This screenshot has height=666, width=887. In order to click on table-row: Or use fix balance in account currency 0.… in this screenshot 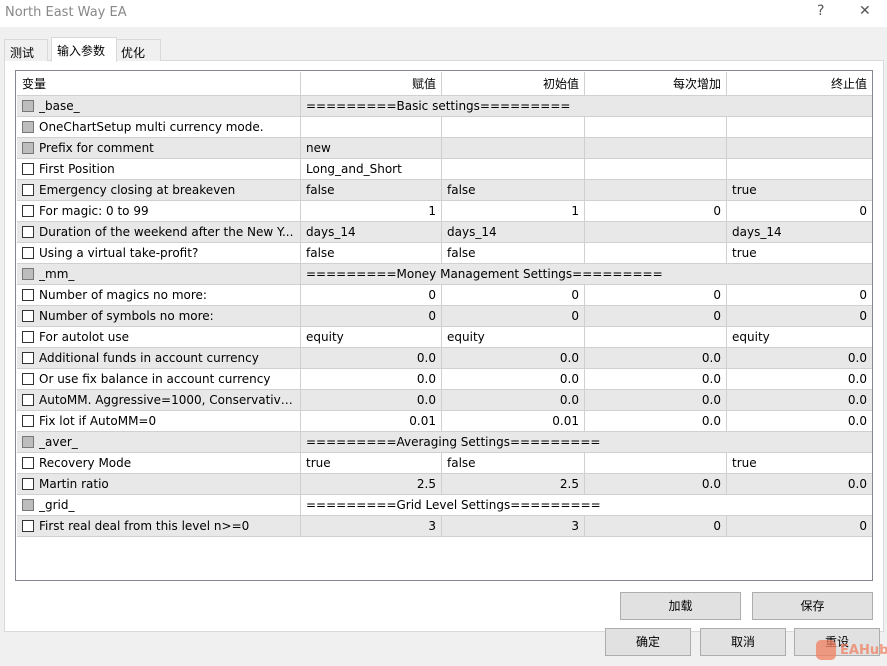, I will do `click(444, 379)`.